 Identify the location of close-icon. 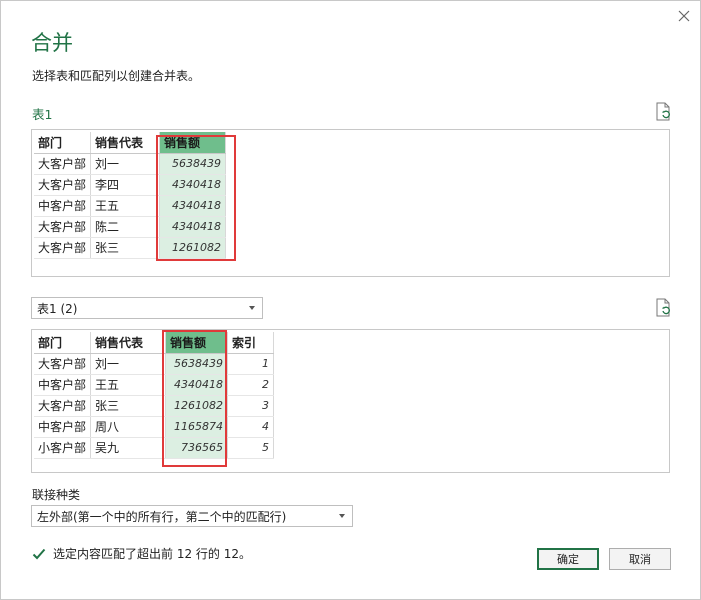
(684, 16).